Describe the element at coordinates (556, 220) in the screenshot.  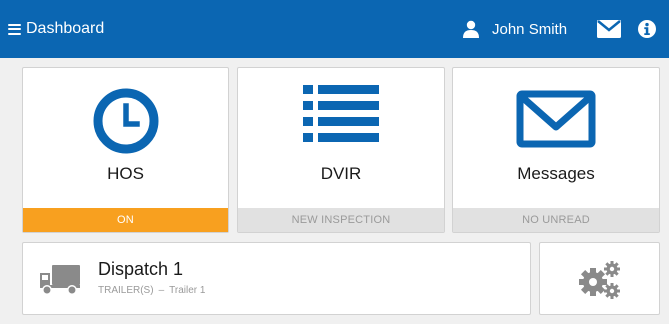
I see `messages-status: NO UNREAD` at that location.